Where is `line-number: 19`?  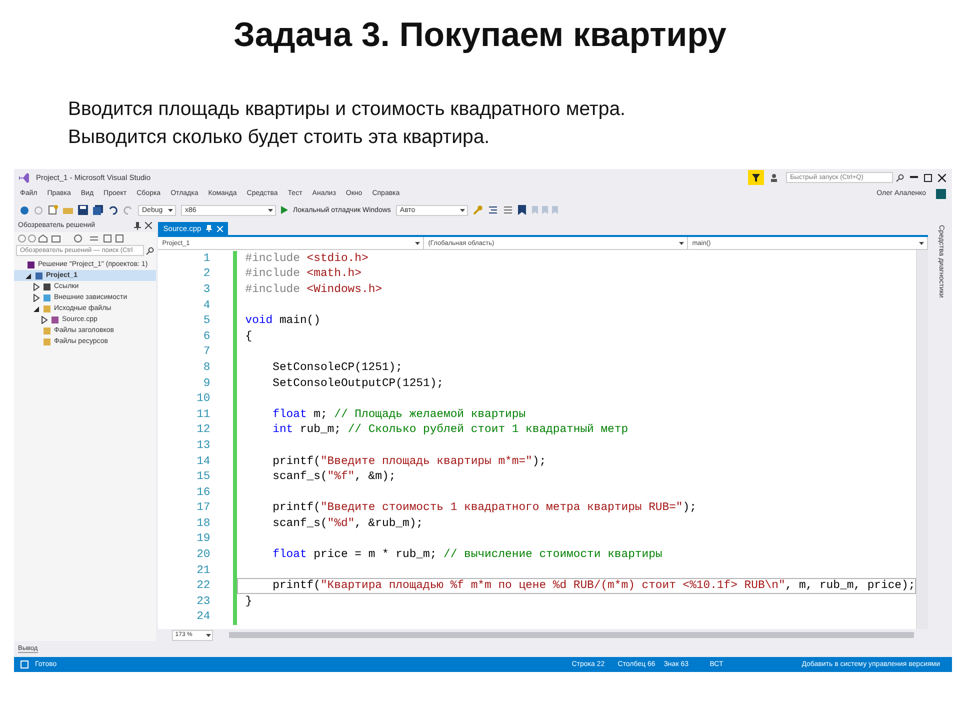
line-number: 19 is located at coordinates (203, 540).